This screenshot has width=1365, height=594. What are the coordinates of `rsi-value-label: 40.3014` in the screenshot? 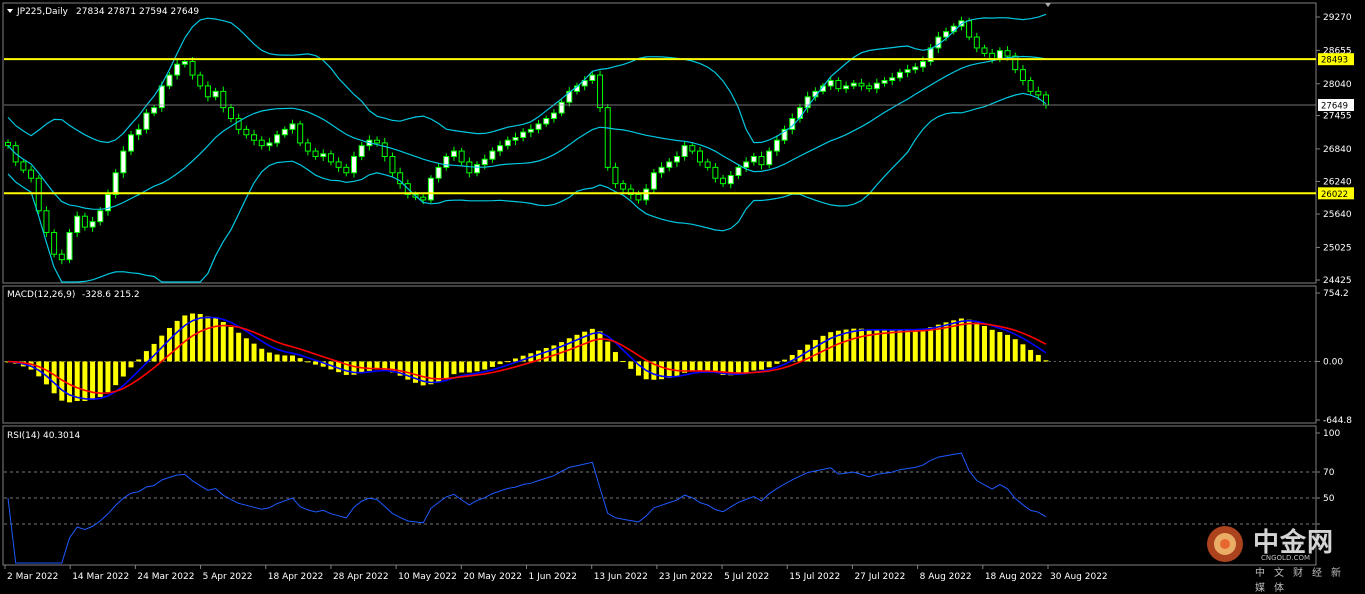 It's located at (61, 436).